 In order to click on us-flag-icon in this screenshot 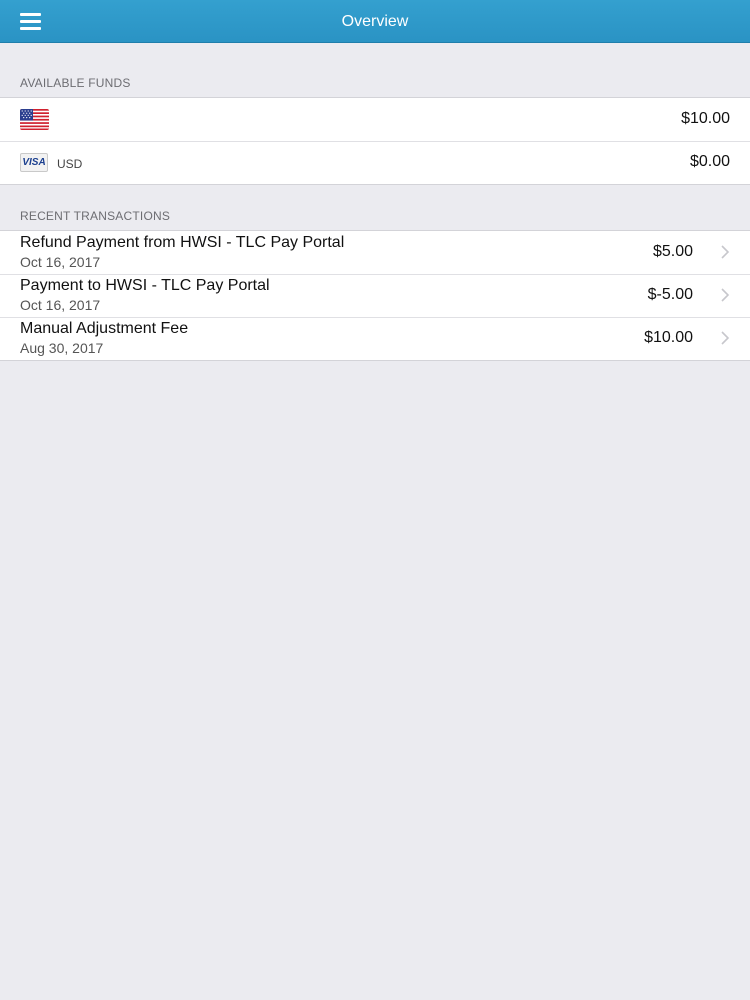, I will do `click(34, 119)`.